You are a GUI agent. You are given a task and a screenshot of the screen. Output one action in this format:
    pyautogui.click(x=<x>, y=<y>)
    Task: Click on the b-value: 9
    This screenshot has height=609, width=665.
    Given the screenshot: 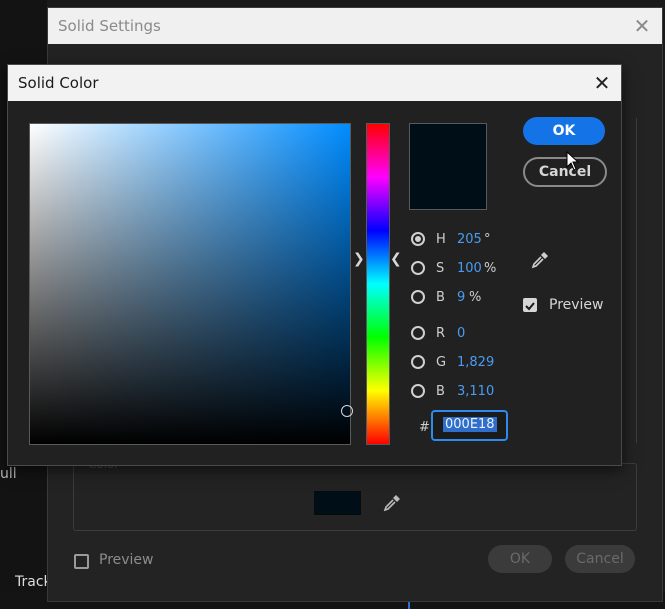 What is the action you would take?
    pyautogui.click(x=461, y=297)
    